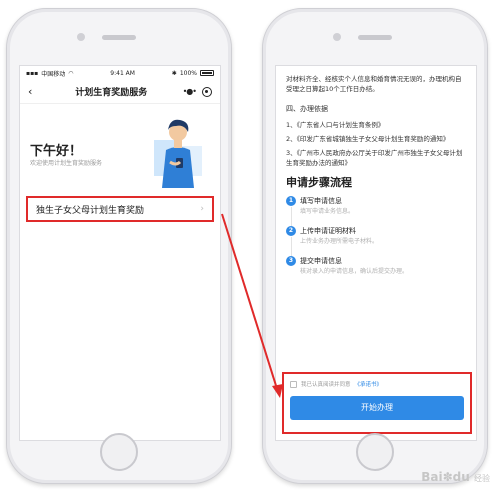 The image size is (500, 492). What do you see at coordinates (328, 231) in the screenshot?
I see `step-title: 上传申请证明材料` at bounding box center [328, 231].